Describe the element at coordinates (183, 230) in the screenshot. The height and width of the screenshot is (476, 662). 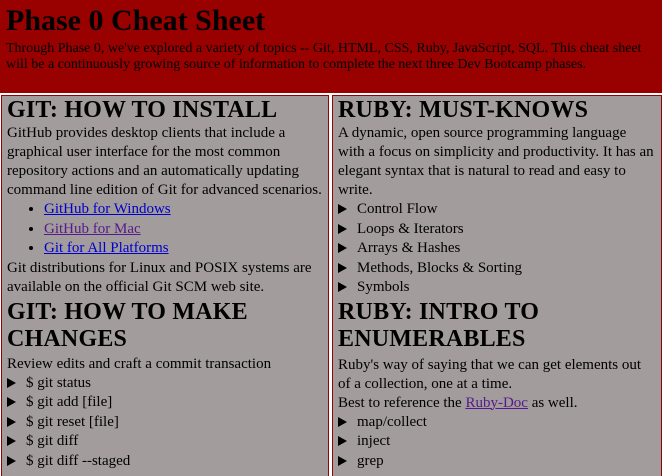
I see `list-item: GitHub for Mac` at that location.